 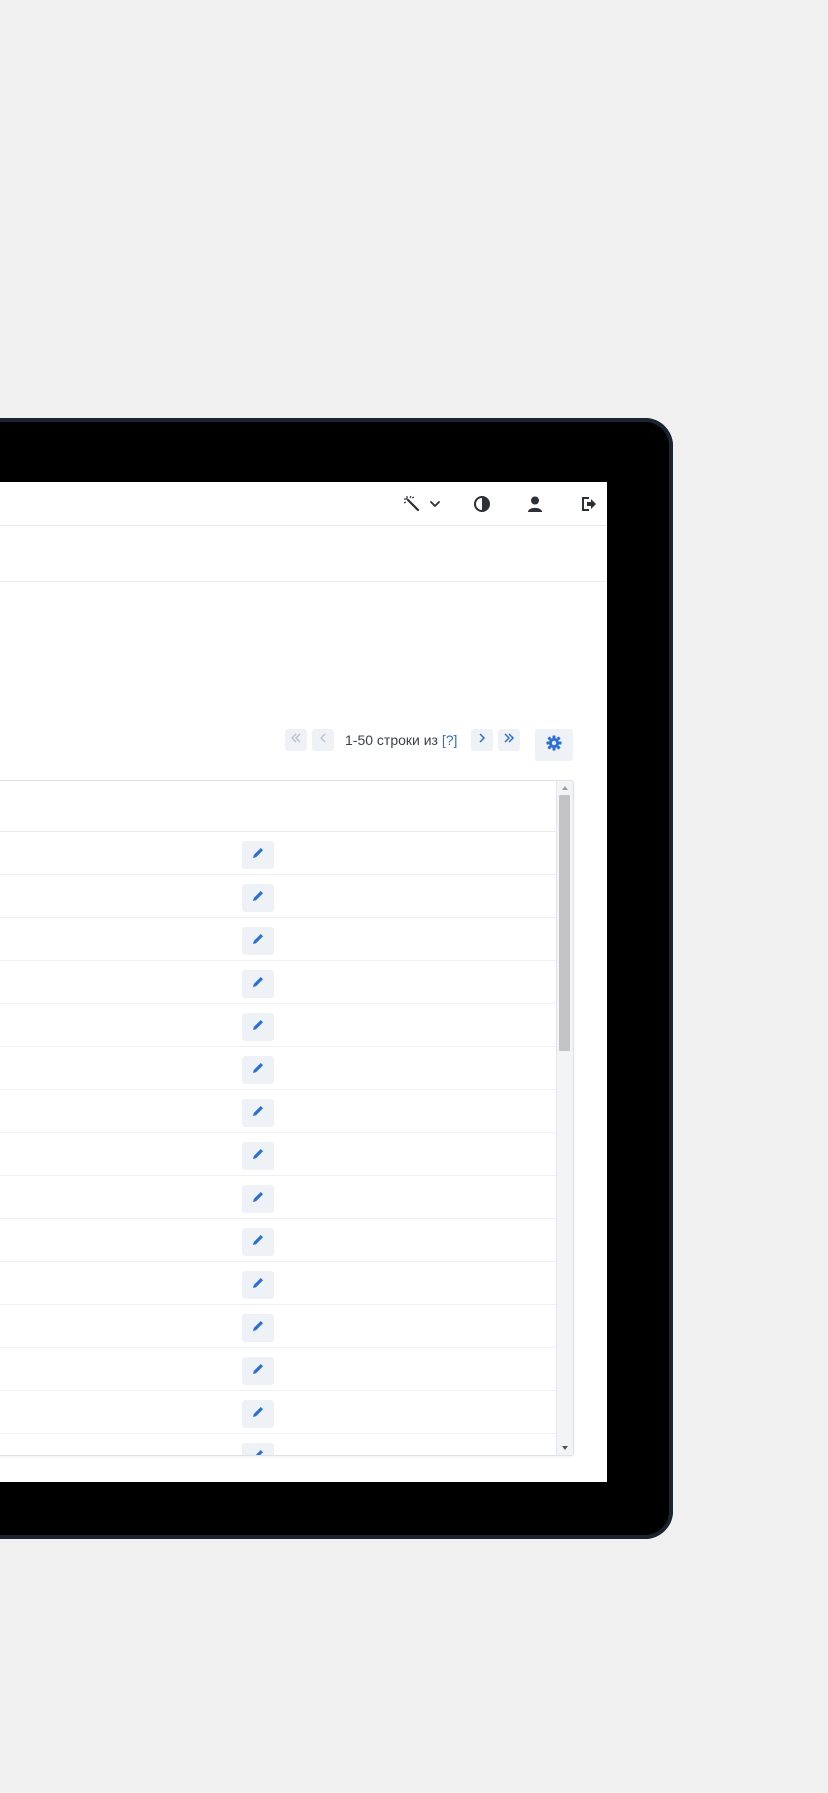 I want to click on grid-settings-button, so click(x=554, y=745).